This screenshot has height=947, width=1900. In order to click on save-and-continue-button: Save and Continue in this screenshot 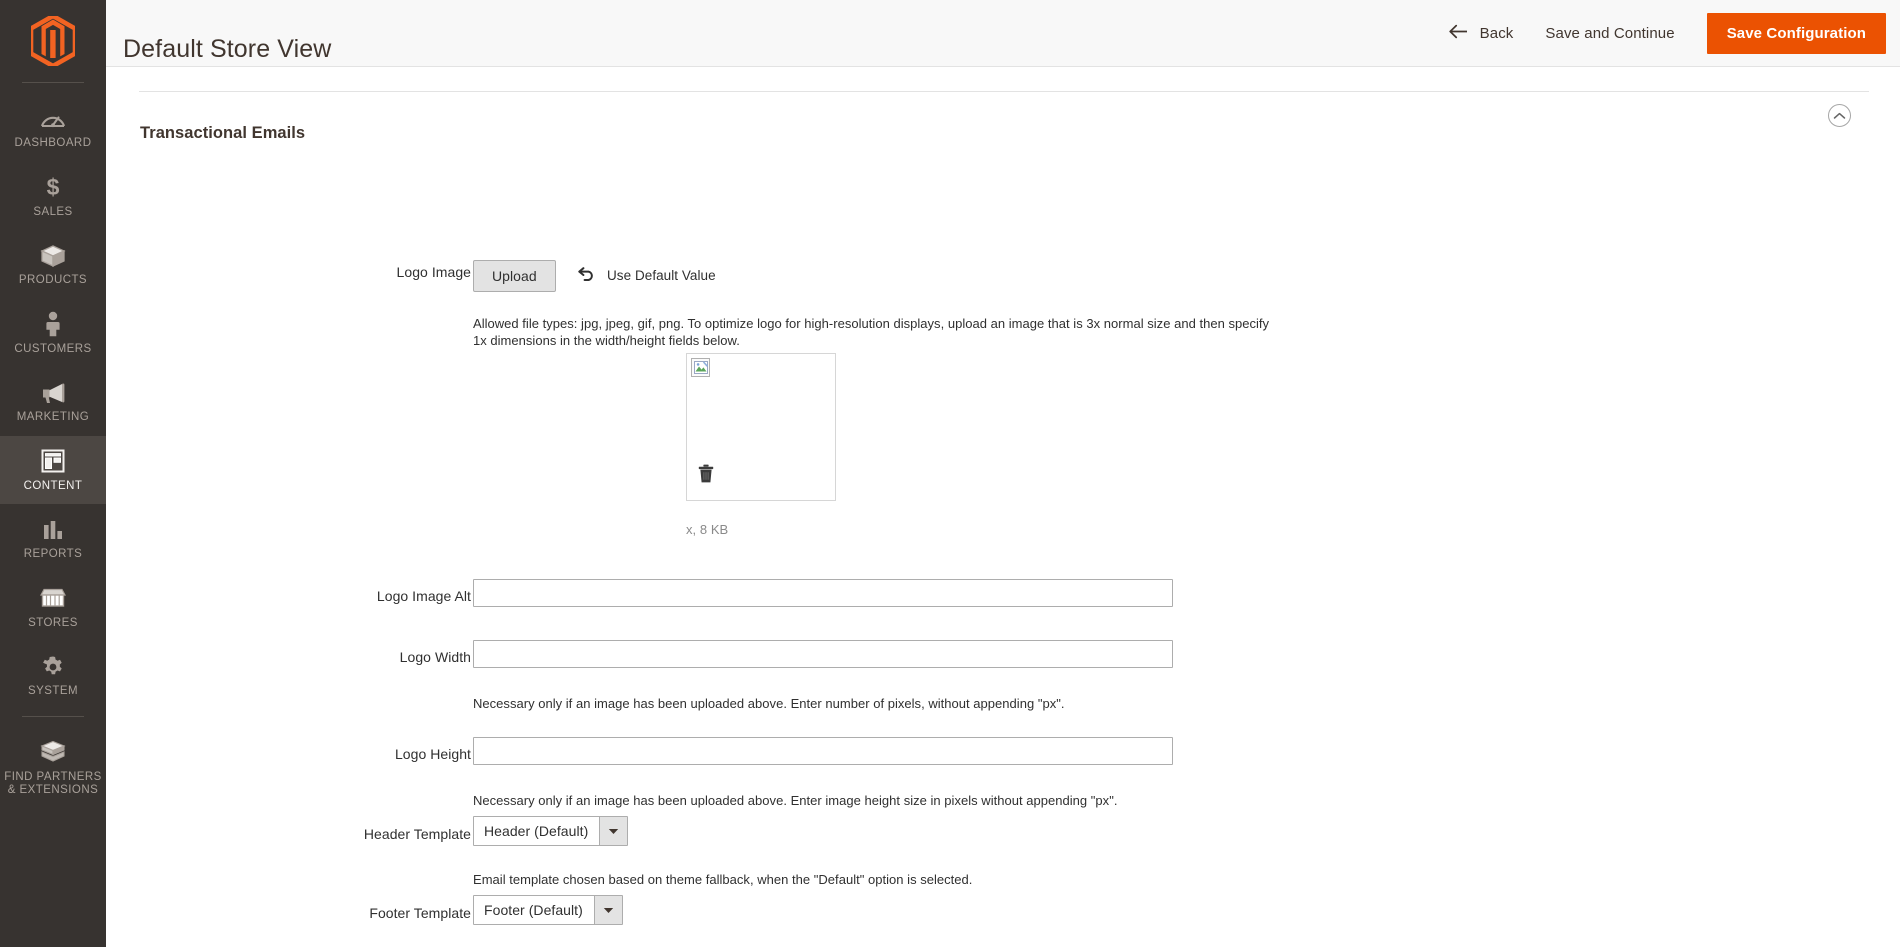, I will do `click(1609, 33)`.